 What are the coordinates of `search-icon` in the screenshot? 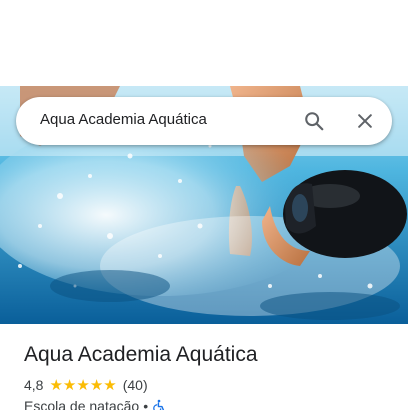 It's located at (314, 121).